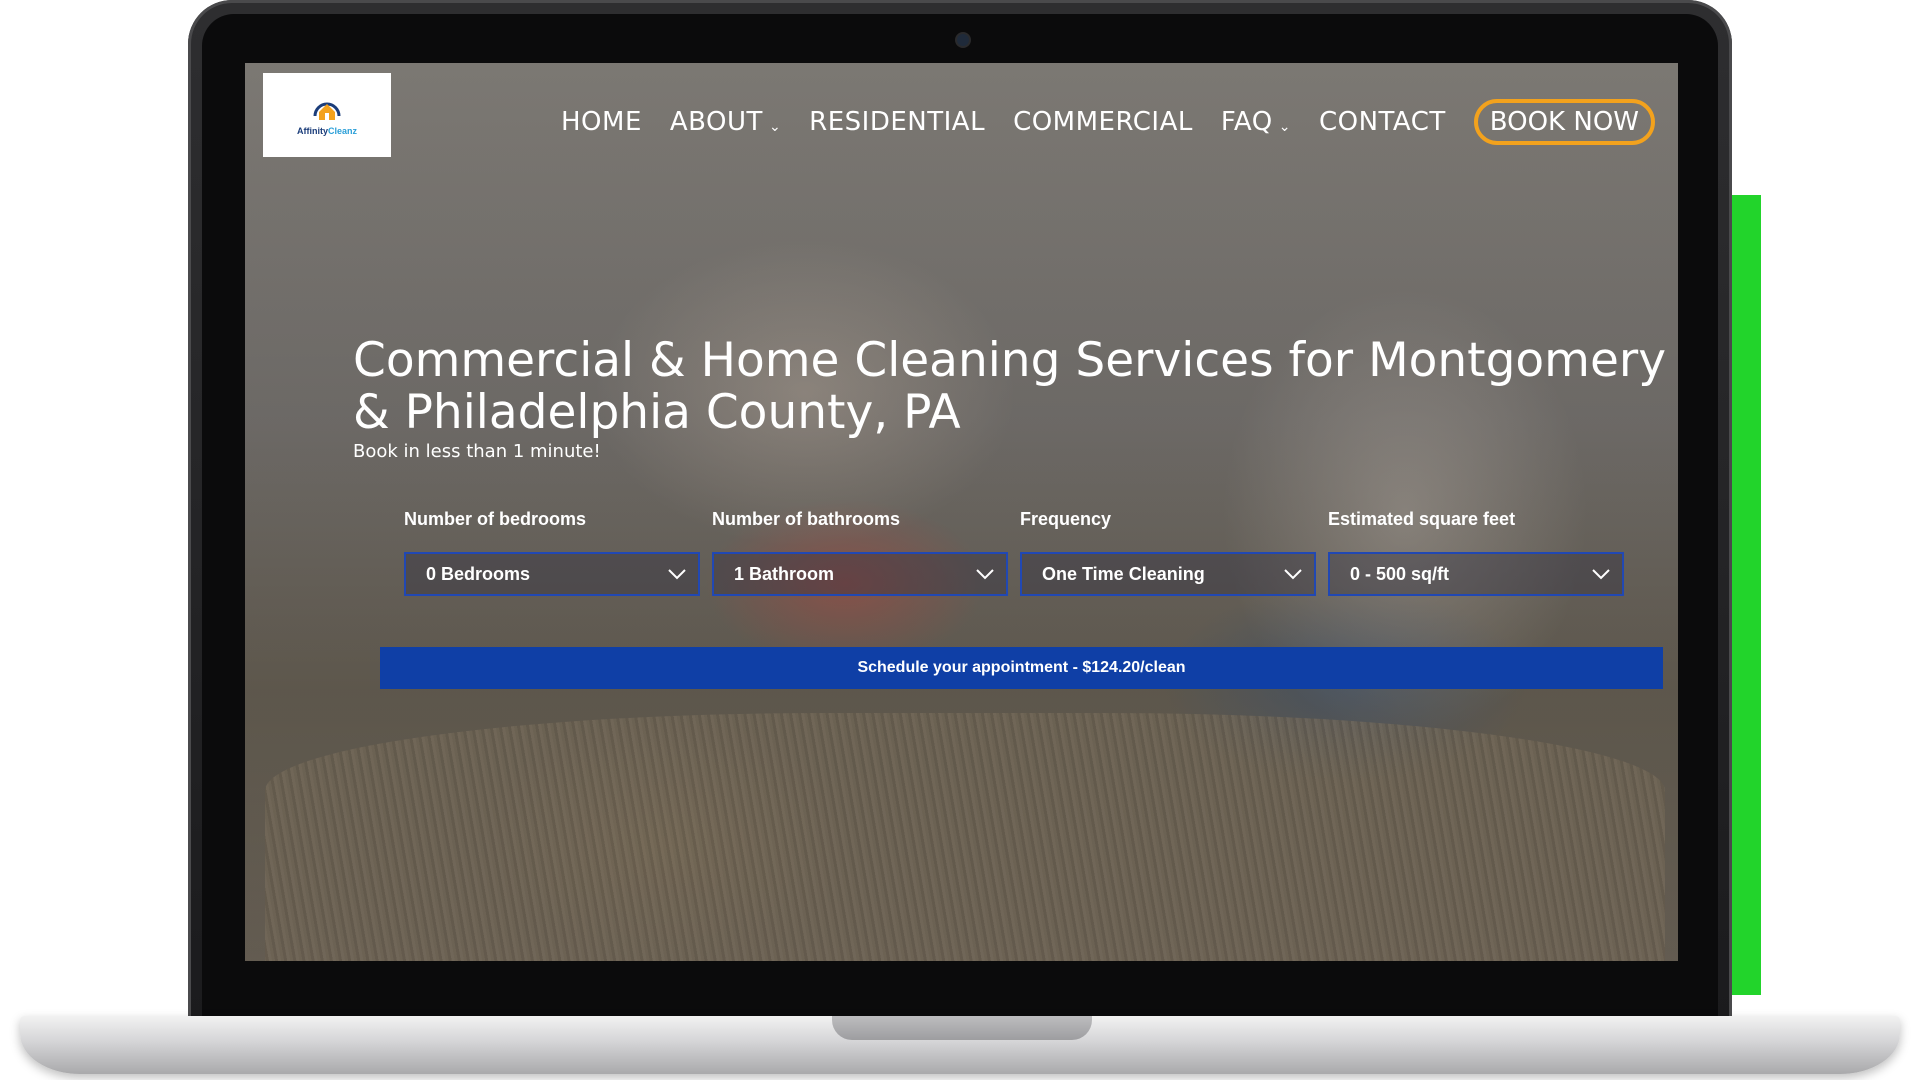 The width and height of the screenshot is (1920, 1080). I want to click on bathrooms-field: Number of bathrooms 1 Bathroom, so click(860, 552).